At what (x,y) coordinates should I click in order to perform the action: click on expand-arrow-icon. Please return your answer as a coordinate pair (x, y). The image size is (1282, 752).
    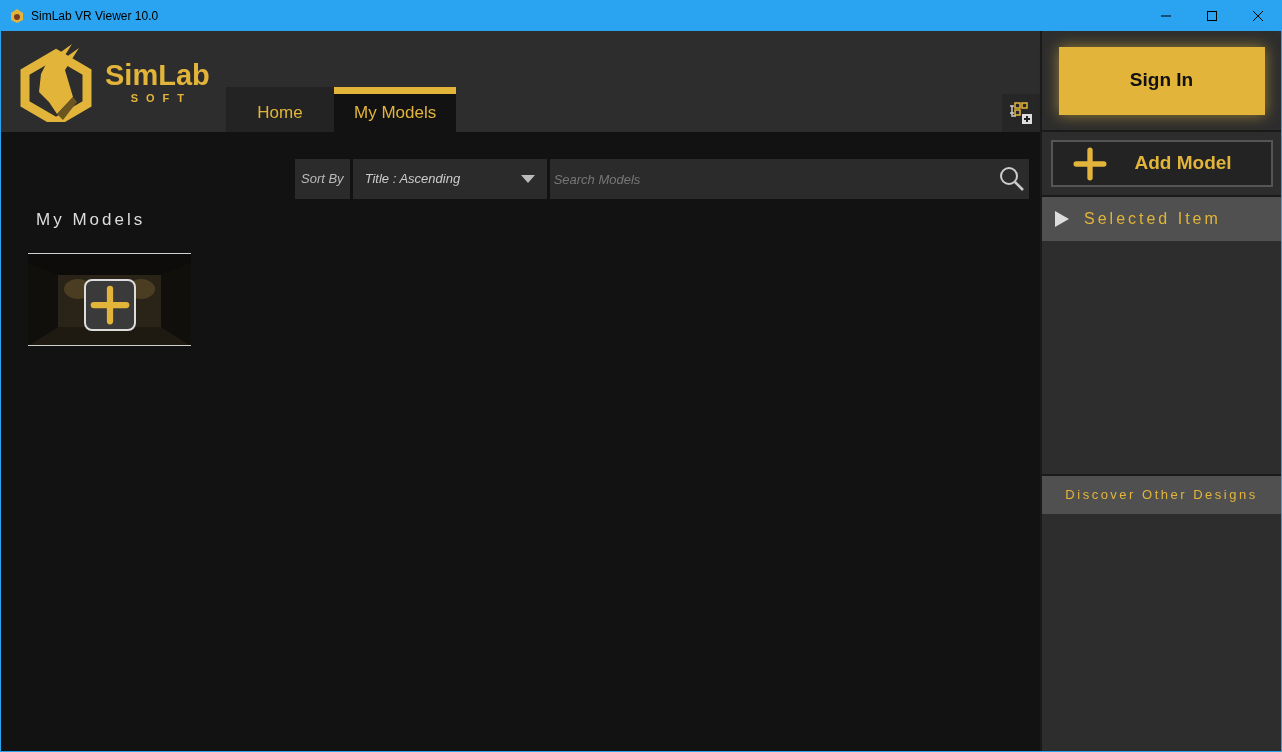
    Looking at the image, I should click on (1062, 219).